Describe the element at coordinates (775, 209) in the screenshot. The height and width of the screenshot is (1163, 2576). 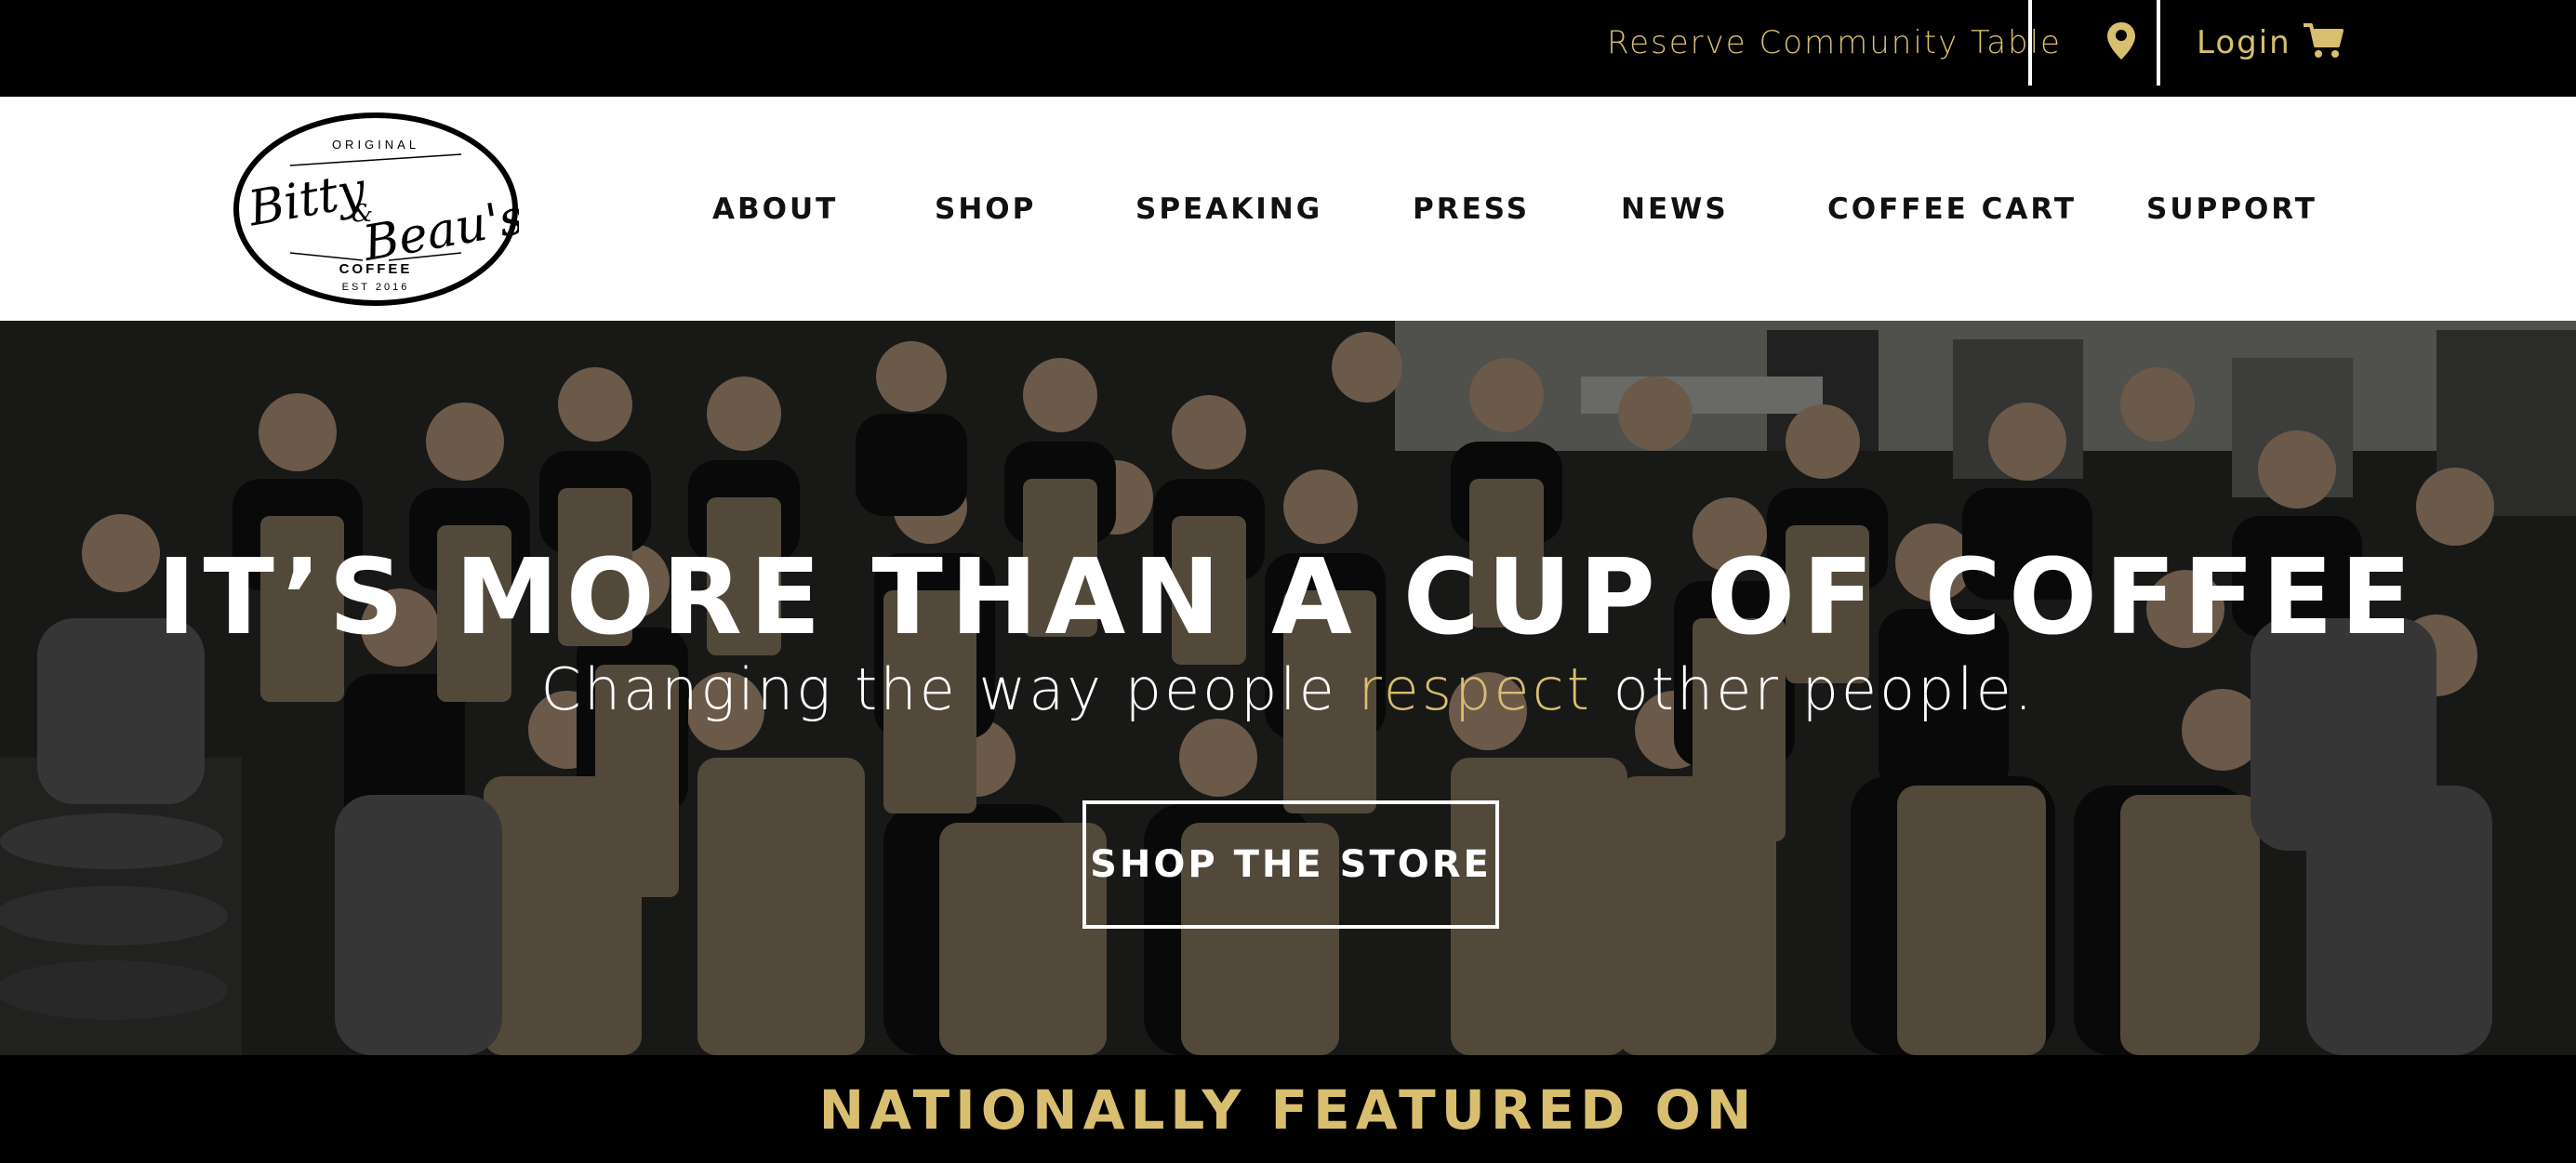
I see `nav-item-about: ABOUT` at that location.